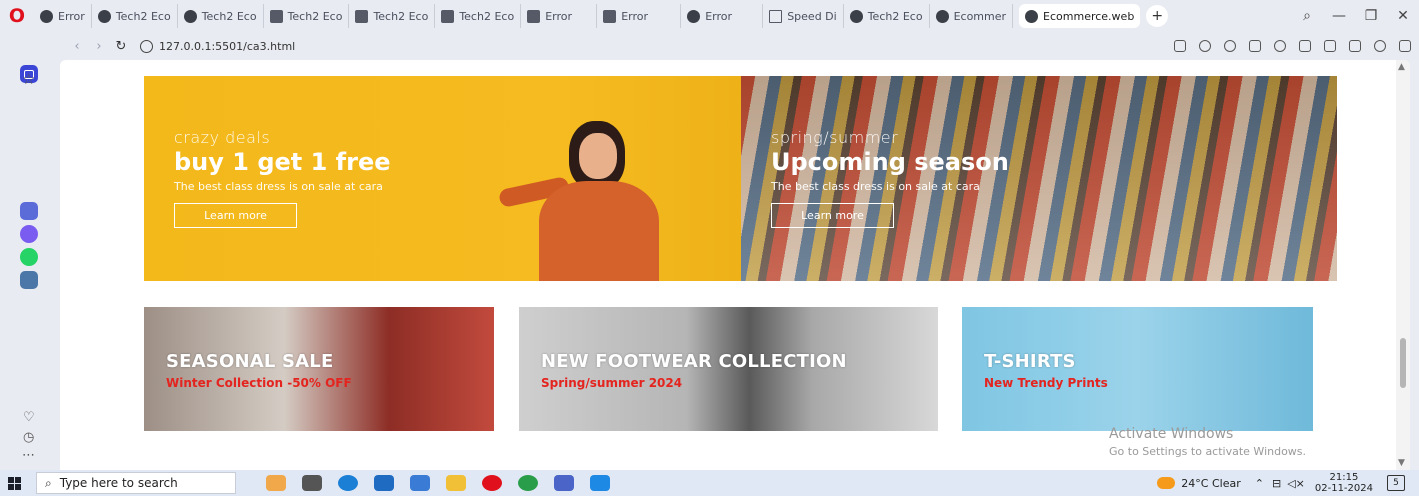  What do you see at coordinates (282, 162) in the screenshot?
I see `banner-title: buy 1 get 1 free` at bounding box center [282, 162].